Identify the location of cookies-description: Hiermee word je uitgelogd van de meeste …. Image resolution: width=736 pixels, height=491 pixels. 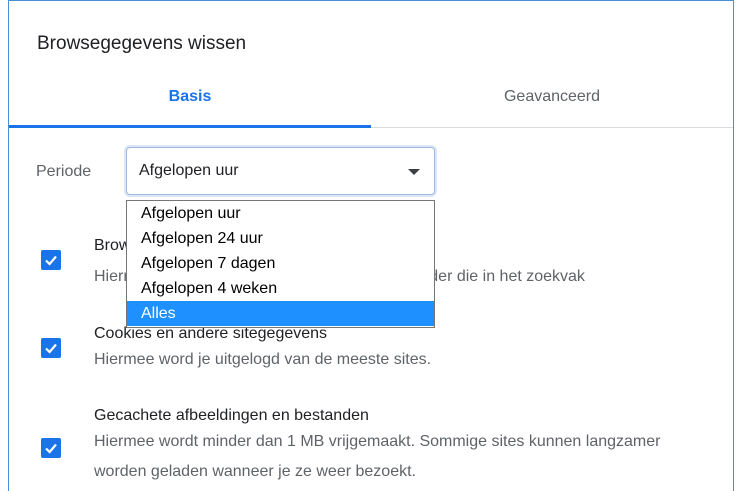
(263, 359).